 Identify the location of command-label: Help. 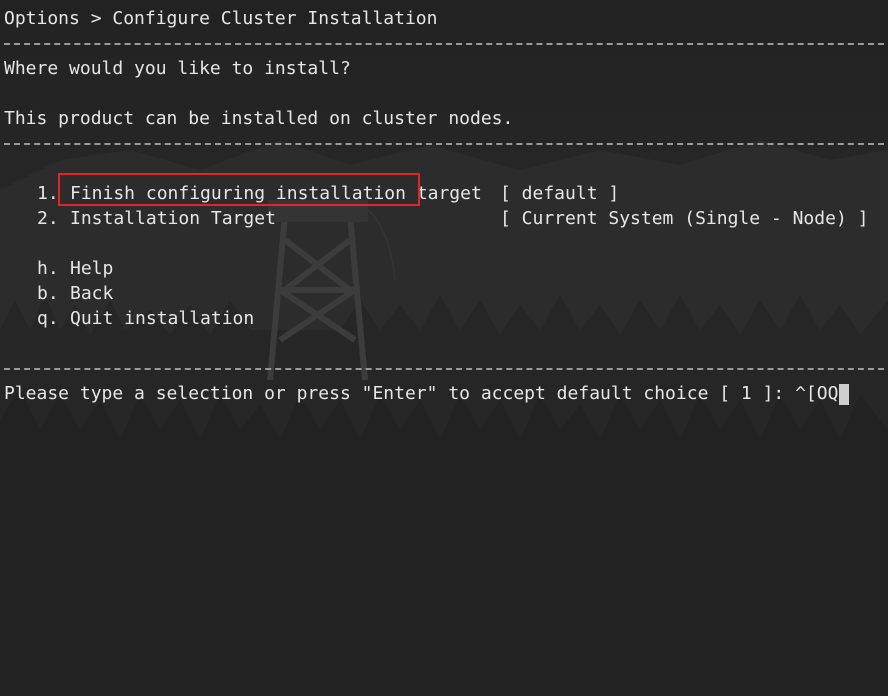
(92, 268).